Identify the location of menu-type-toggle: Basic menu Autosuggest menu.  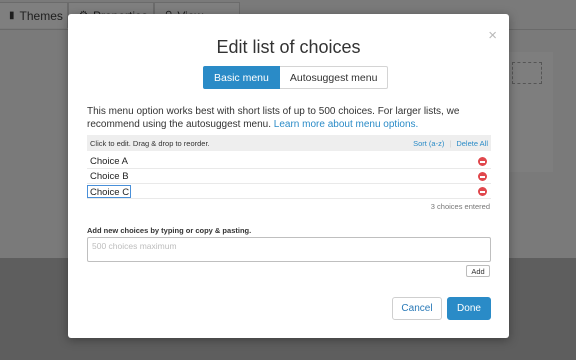
(296, 77).